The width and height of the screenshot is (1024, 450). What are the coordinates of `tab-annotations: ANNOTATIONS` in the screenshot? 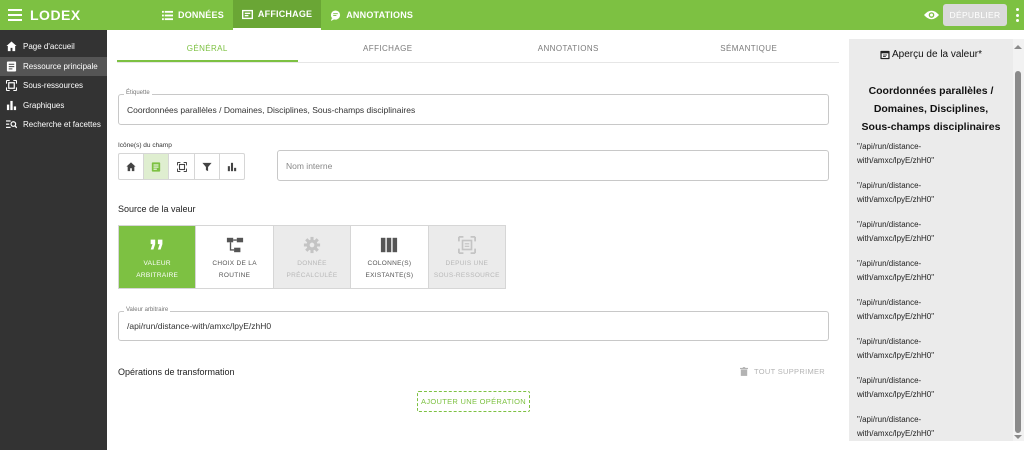 It's located at (371, 15).